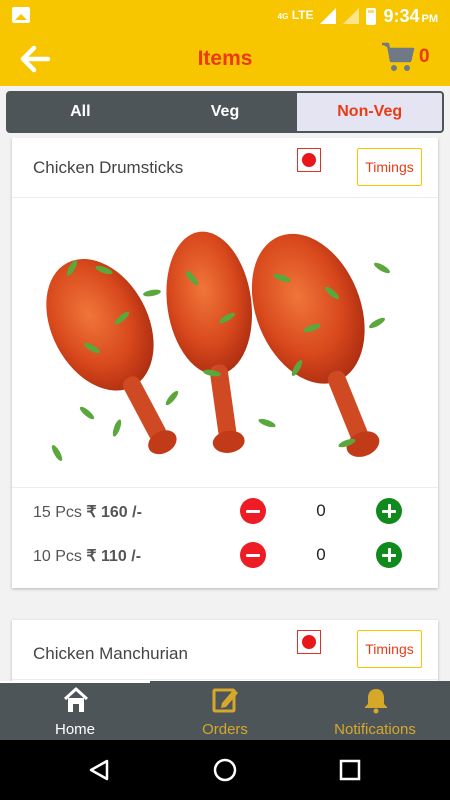  I want to click on variant-quantity-label: 15 Pcs, so click(57, 512).